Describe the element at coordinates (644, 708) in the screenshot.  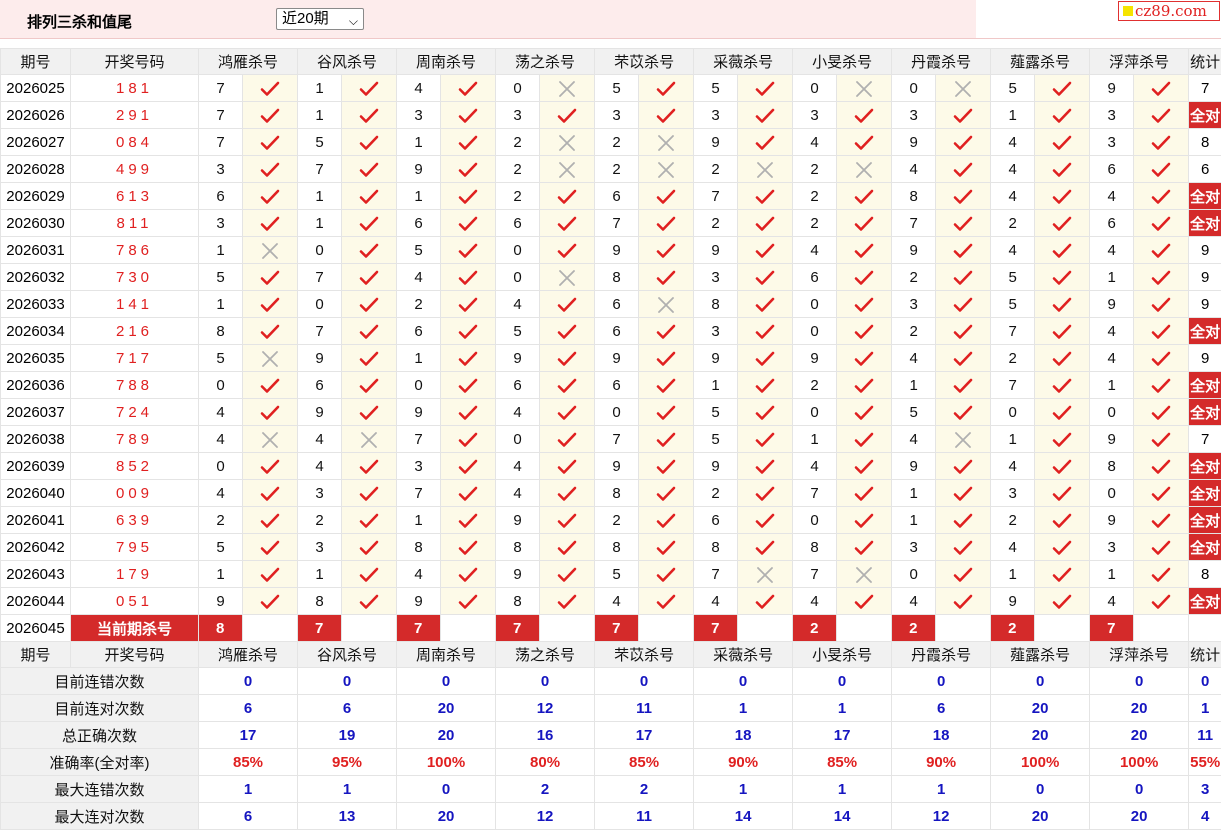
I see `summary-value: 11` at that location.